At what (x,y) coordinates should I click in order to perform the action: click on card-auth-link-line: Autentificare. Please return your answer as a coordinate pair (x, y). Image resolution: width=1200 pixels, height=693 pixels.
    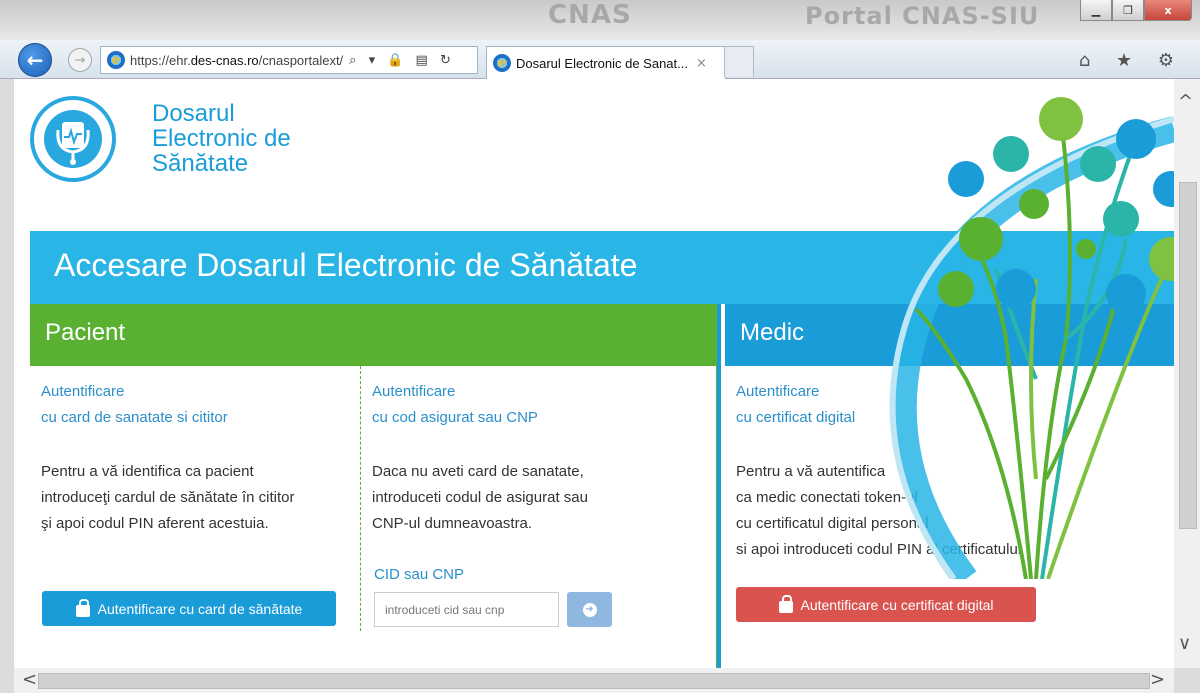
    Looking at the image, I should click on (83, 391).